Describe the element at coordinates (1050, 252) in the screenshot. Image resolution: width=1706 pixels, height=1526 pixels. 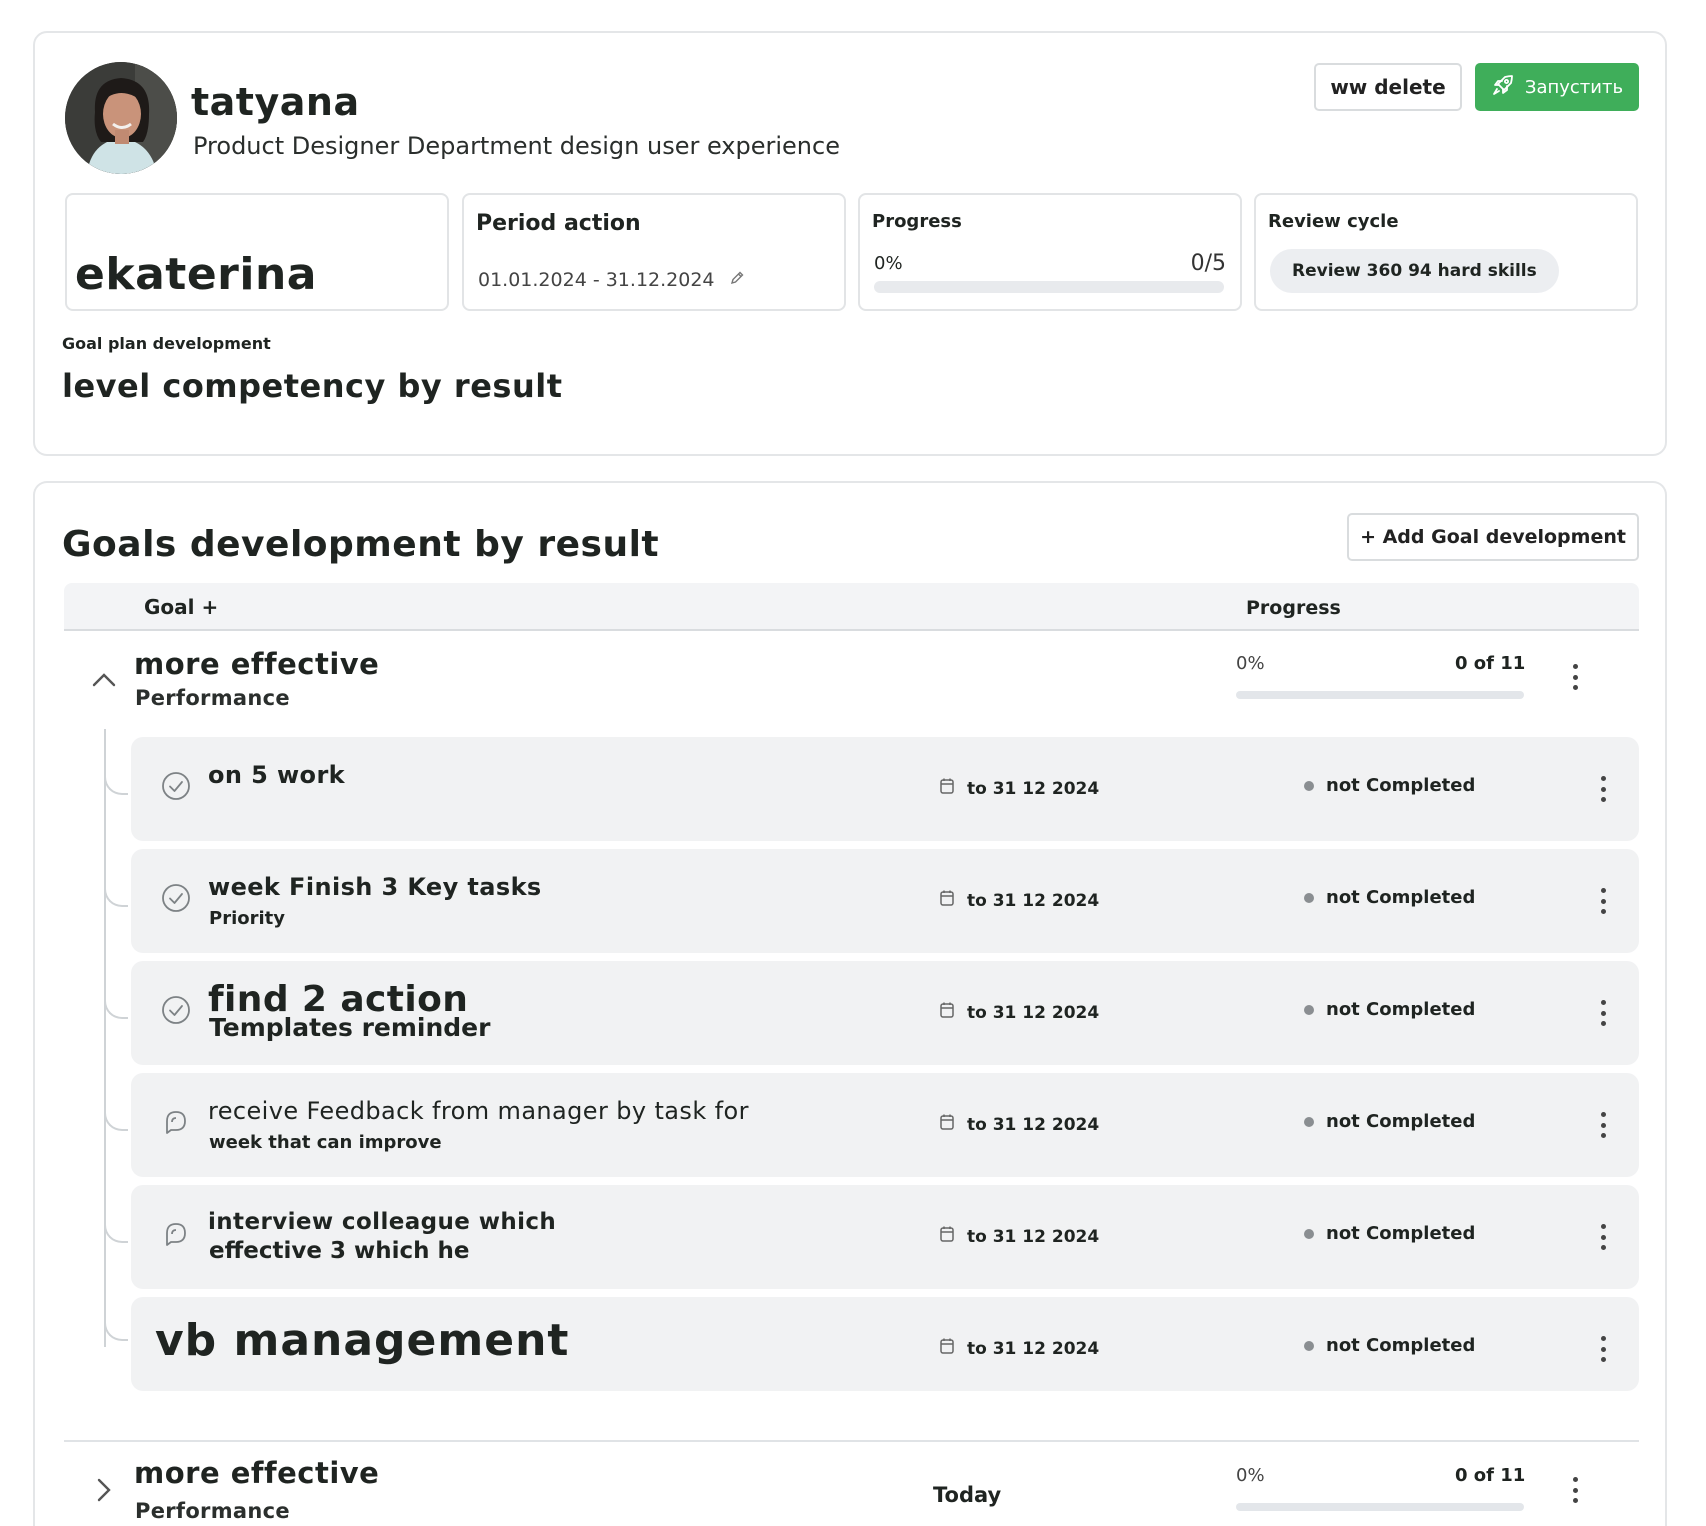
I see `progress-stat: Progress 0% 0/5` at that location.